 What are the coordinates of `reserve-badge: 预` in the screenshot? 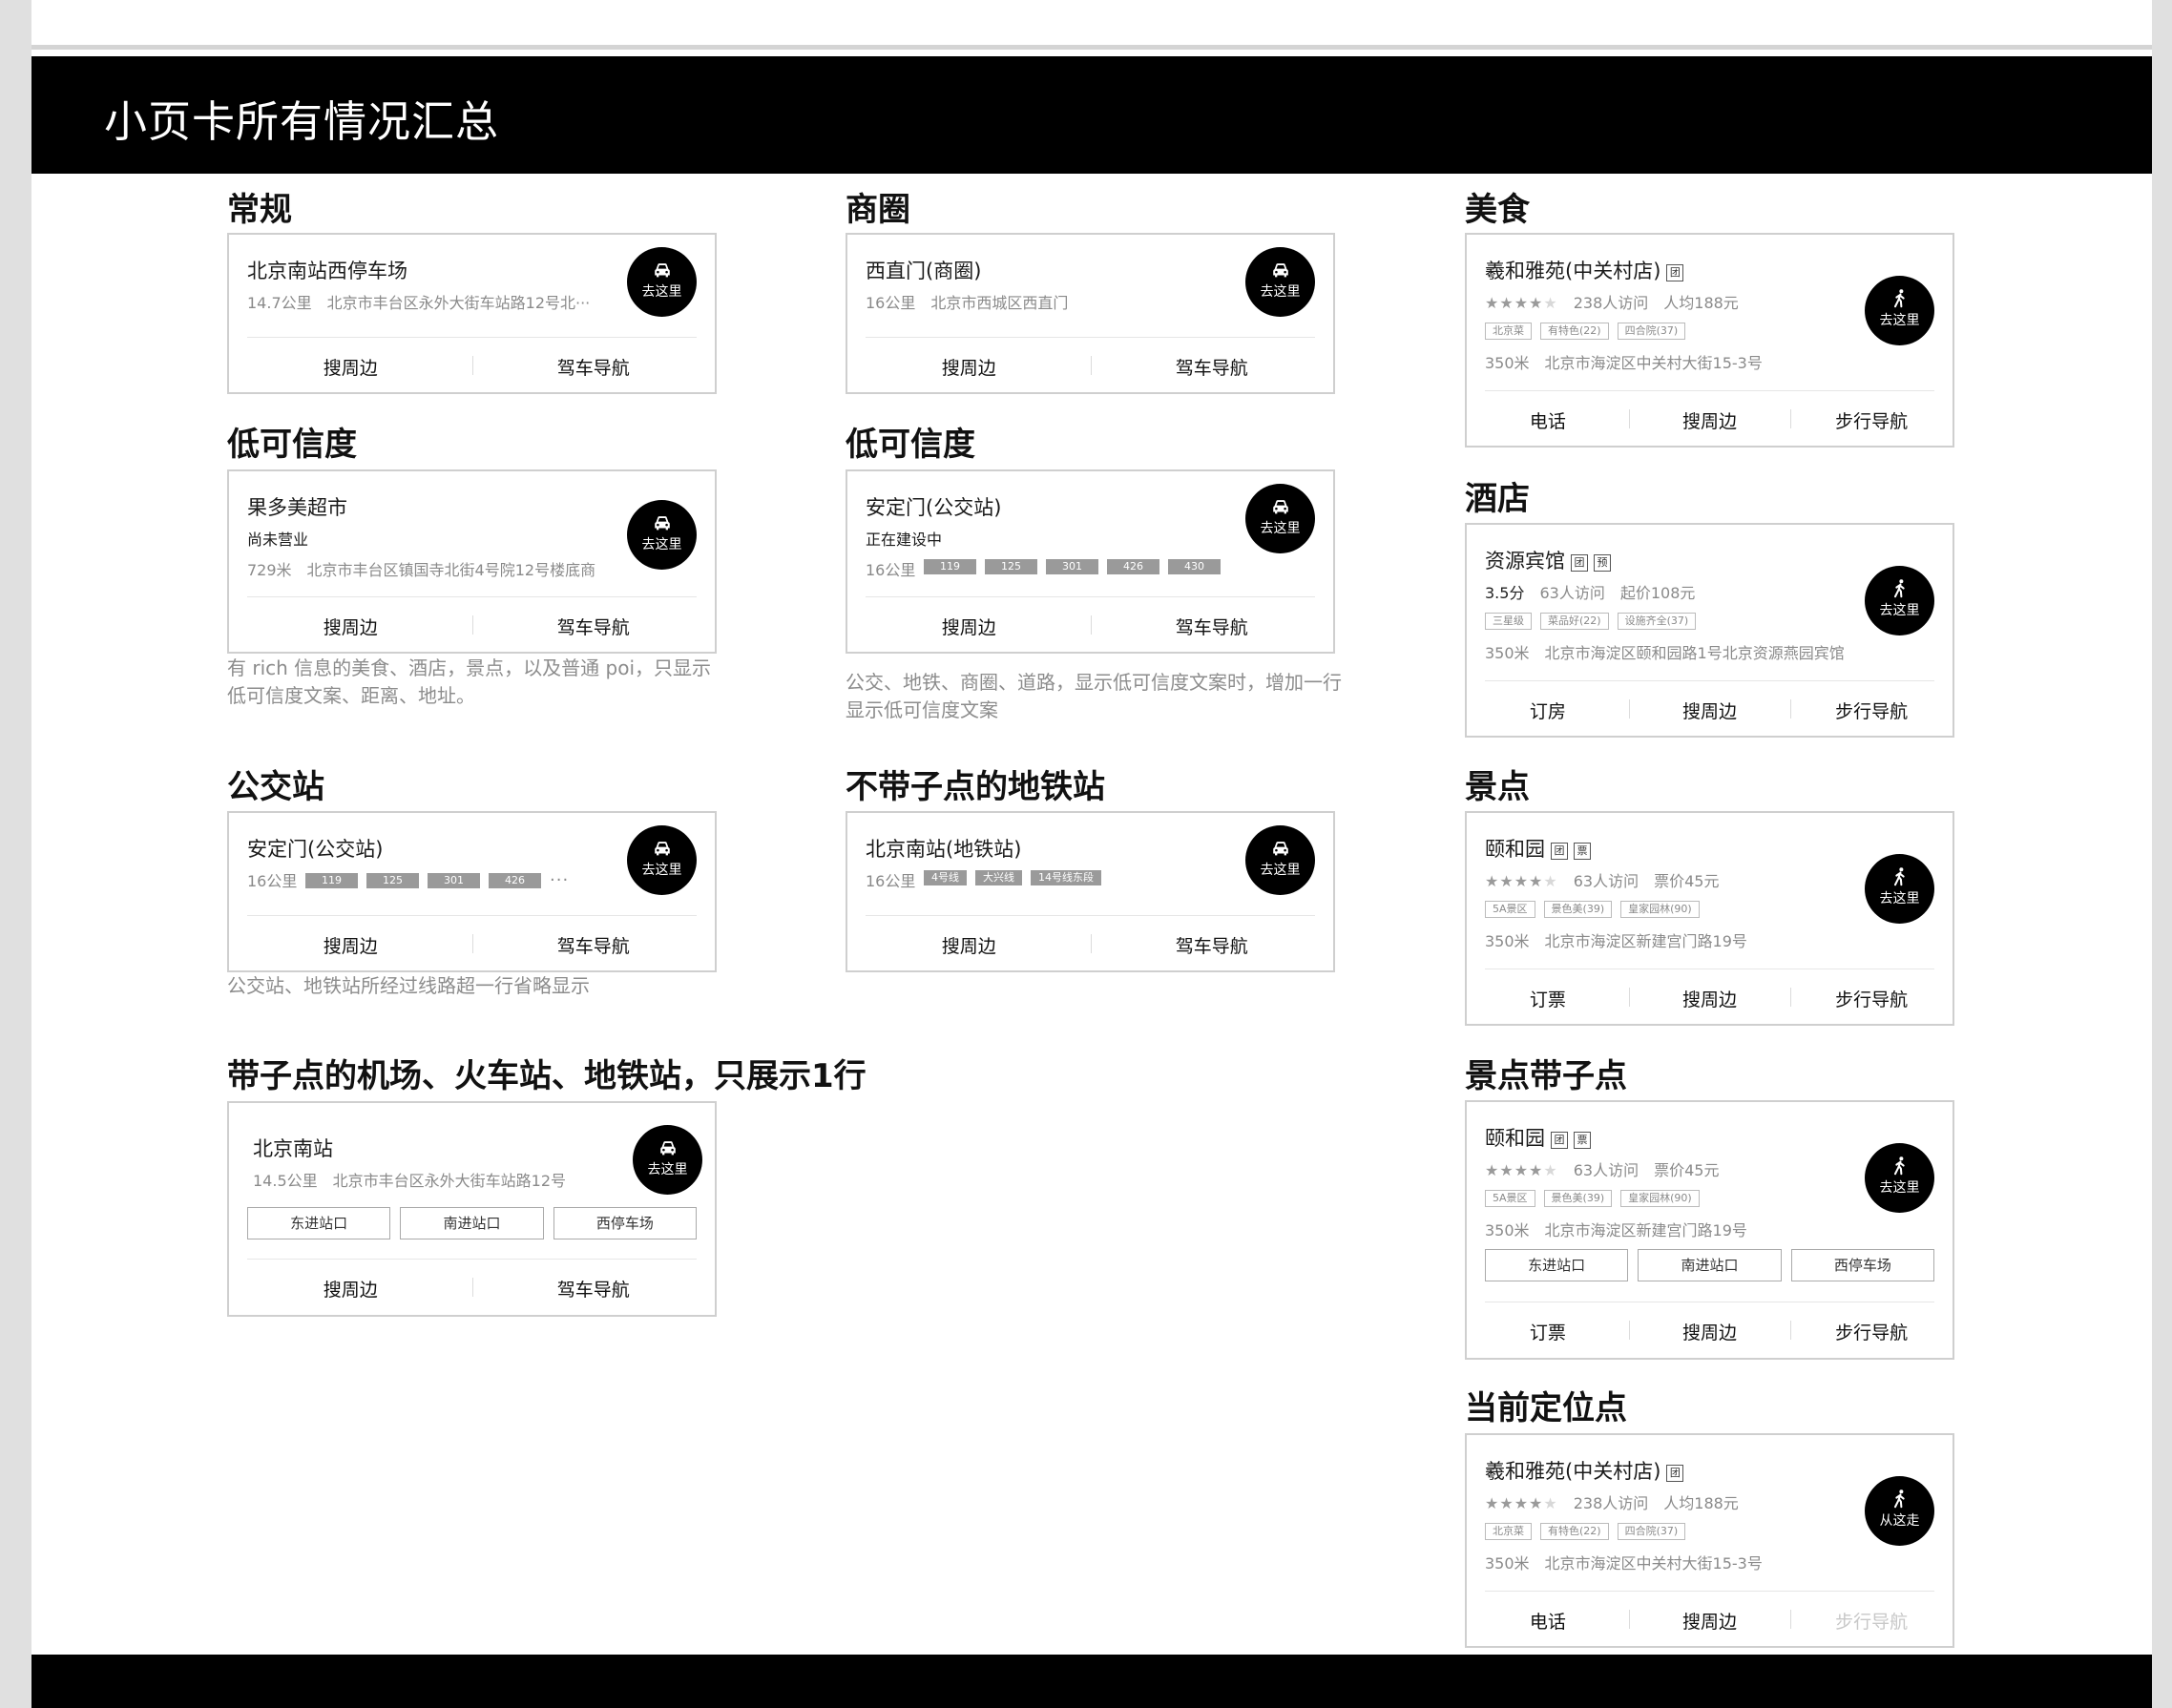 It's located at (1603, 563).